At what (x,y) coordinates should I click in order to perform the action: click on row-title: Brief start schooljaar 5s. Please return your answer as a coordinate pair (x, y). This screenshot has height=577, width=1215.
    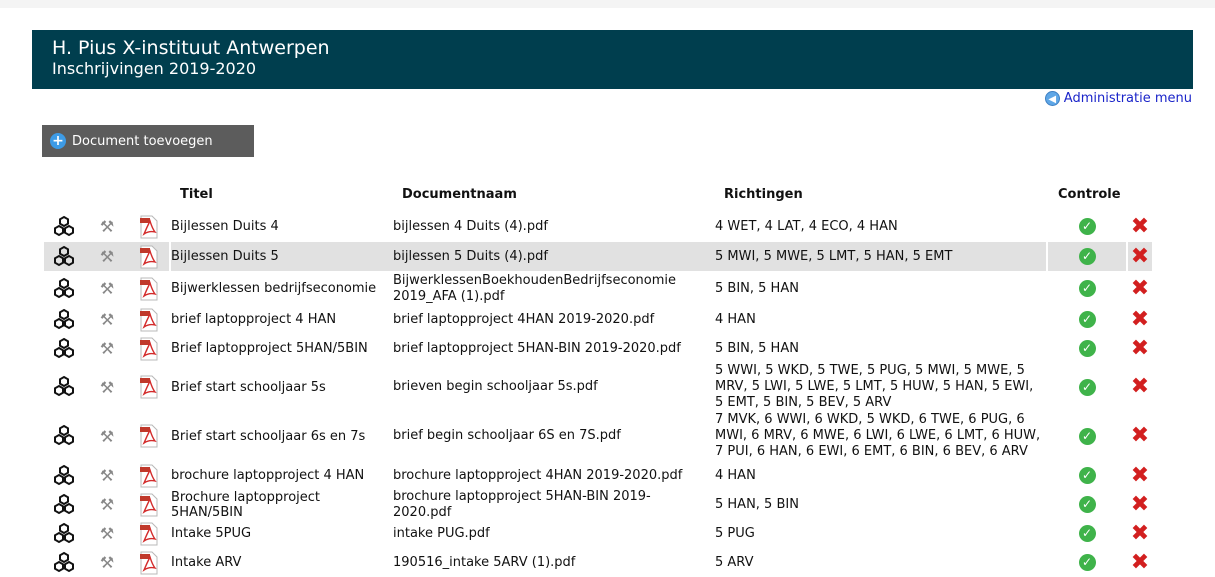
    Looking at the image, I should click on (248, 387).